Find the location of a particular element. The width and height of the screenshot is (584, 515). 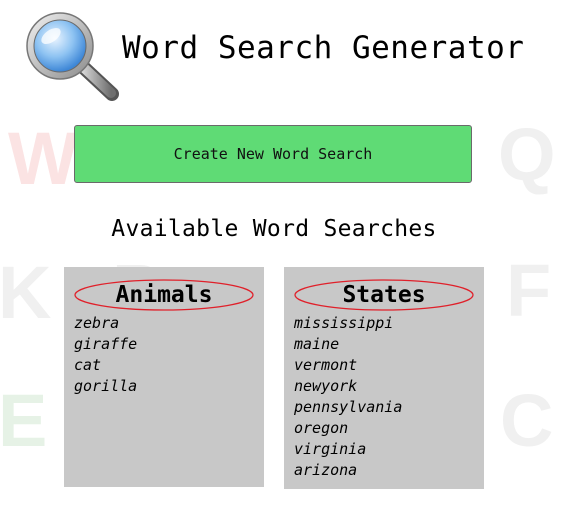

word-search-title-link: States is located at coordinates (384, 295).